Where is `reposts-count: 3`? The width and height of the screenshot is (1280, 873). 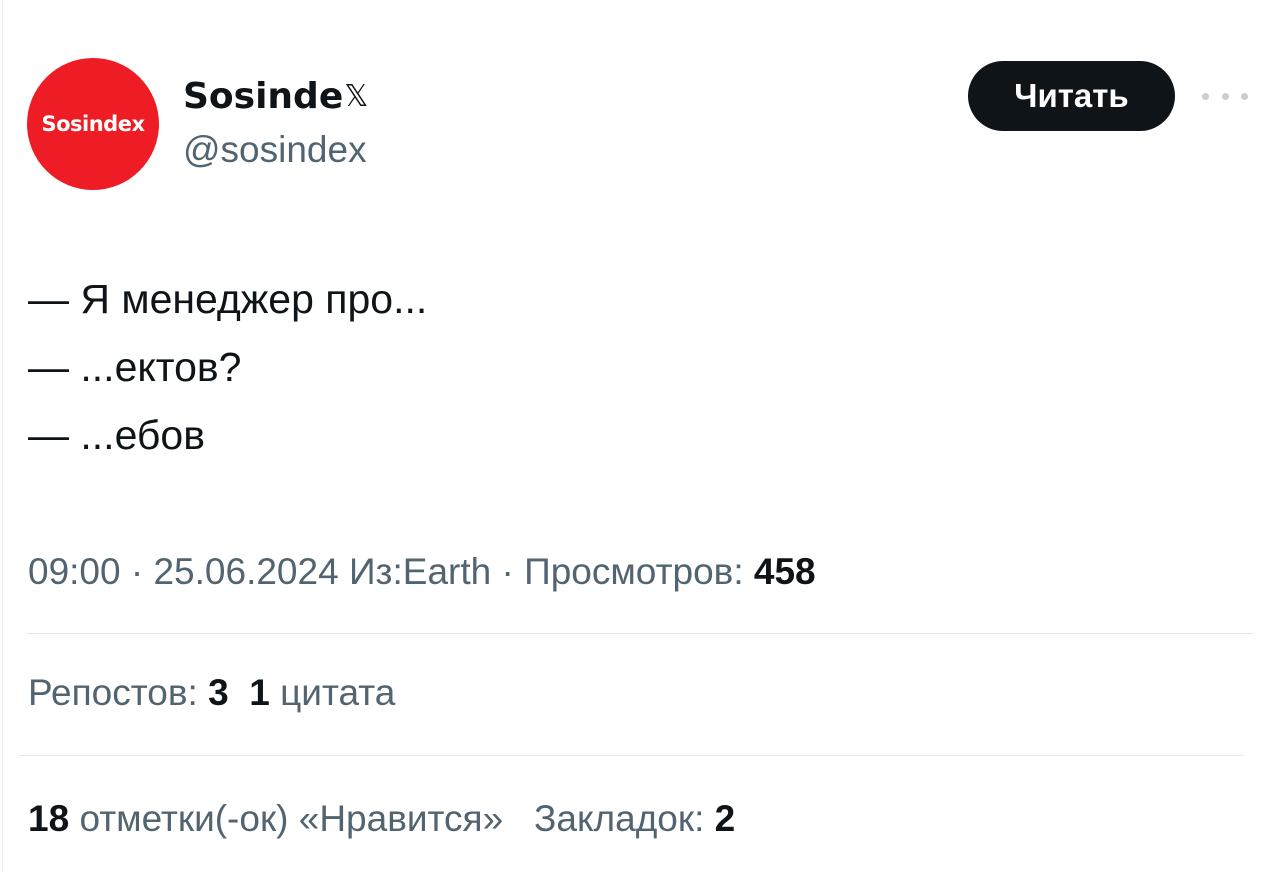 reposts-count: 3 is located at coordinates (218, 692).